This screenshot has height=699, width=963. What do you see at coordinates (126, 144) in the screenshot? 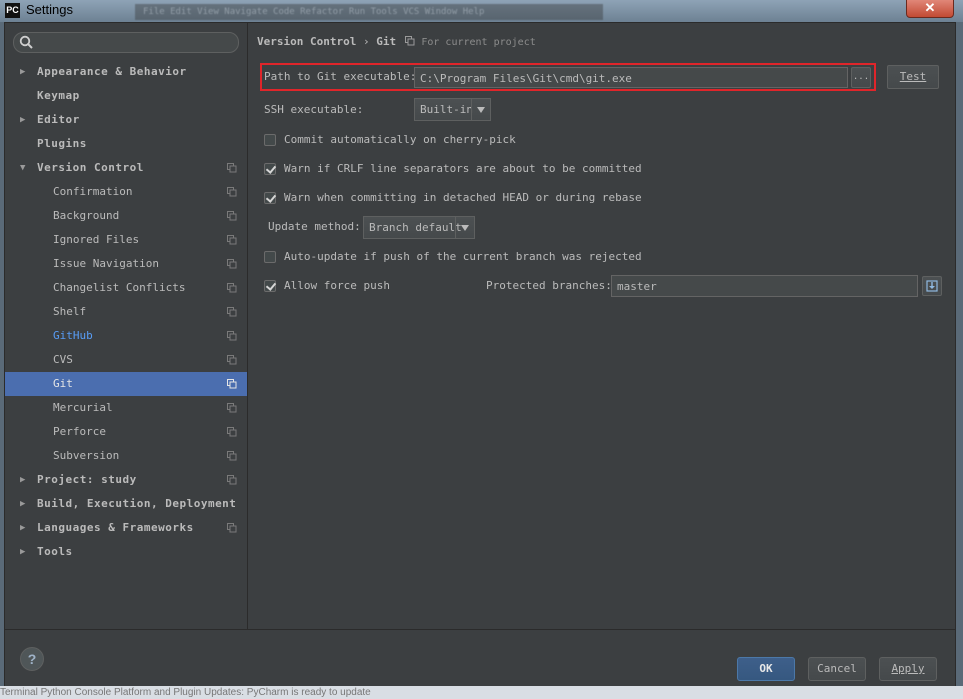
I see `sidebar-item-plugins: Plugins` at bounding box center [126, 144].